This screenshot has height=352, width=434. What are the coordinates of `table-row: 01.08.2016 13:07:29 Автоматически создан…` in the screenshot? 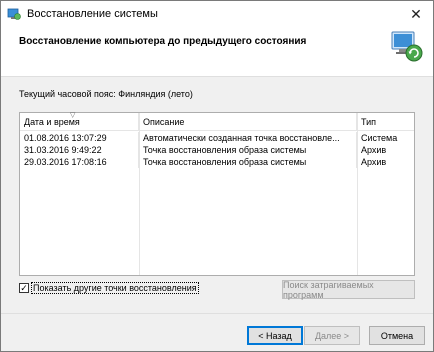 It's located at (217, 138).